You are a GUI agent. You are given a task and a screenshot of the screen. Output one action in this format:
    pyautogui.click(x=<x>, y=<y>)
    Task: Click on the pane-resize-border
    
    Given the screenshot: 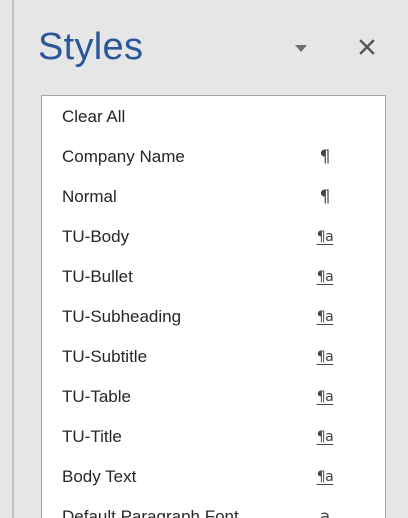 What is the action you would take?
    pyautogui.click(x=13, y=259)
    